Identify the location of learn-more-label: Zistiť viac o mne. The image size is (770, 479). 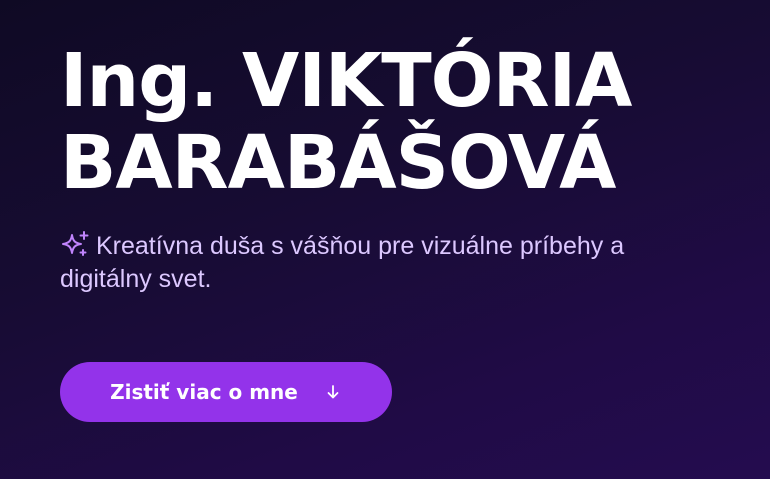
(204, 392).